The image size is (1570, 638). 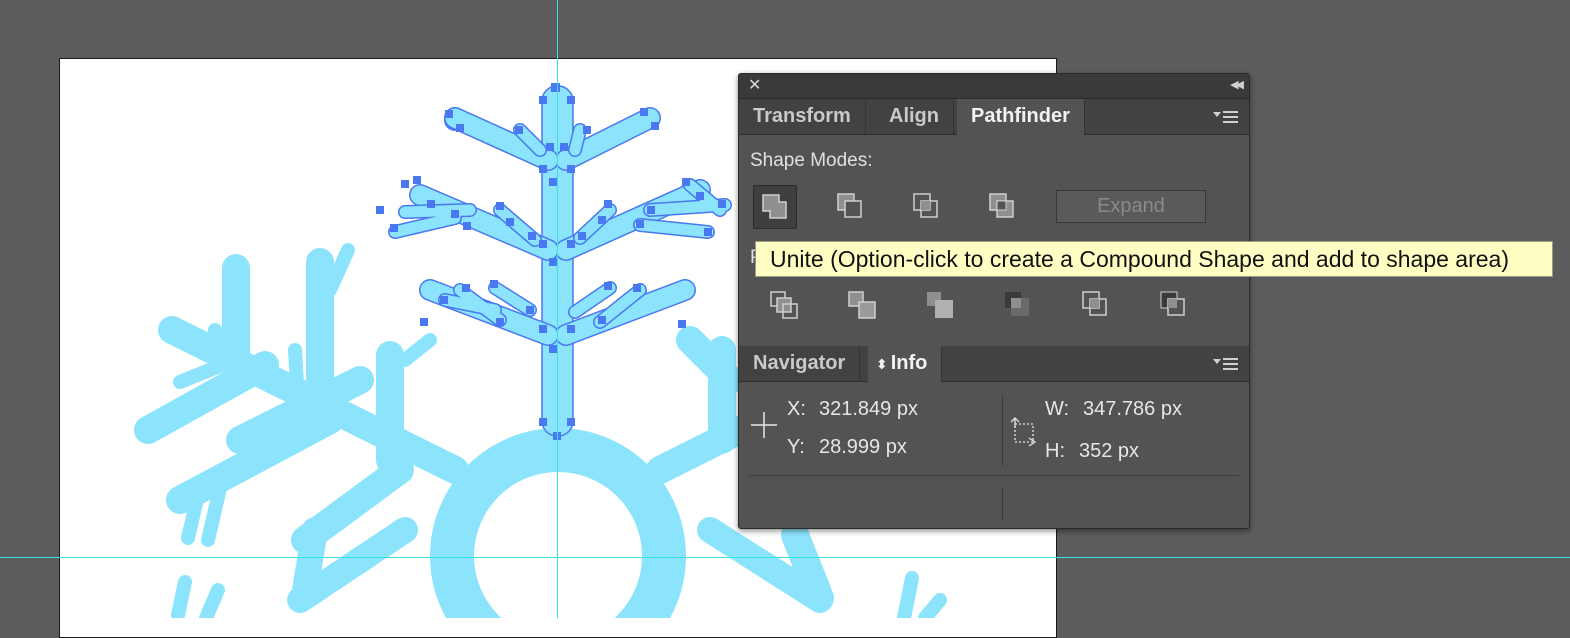 I want to click on selected-snowflake-arm, so click(x=554, y=261).